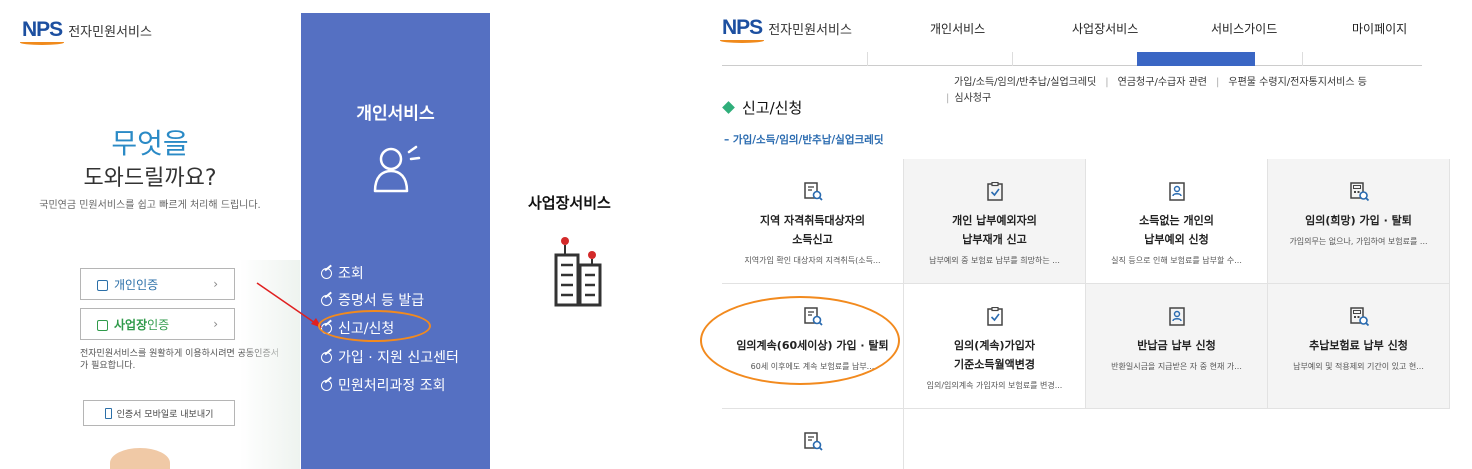 This screenshot has height=469, width=1472. I want to click on export-cert-mobile-button: 인증서 모바일로 내보내기, so click(159, 413).